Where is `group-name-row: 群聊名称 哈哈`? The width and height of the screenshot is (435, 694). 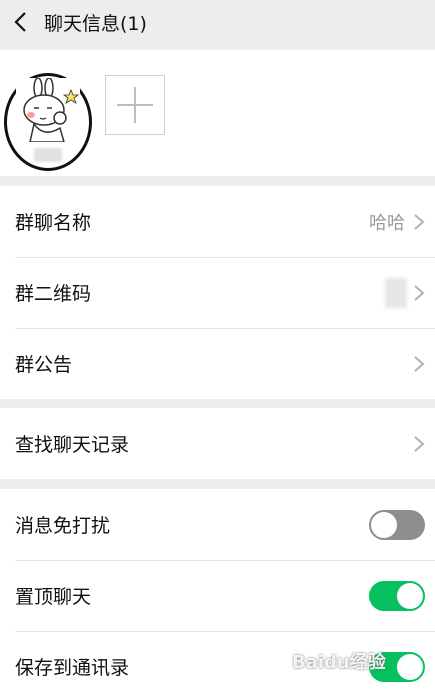
group-name-row: 群聊名称 哈哈 is located at coordinates (217, 221).